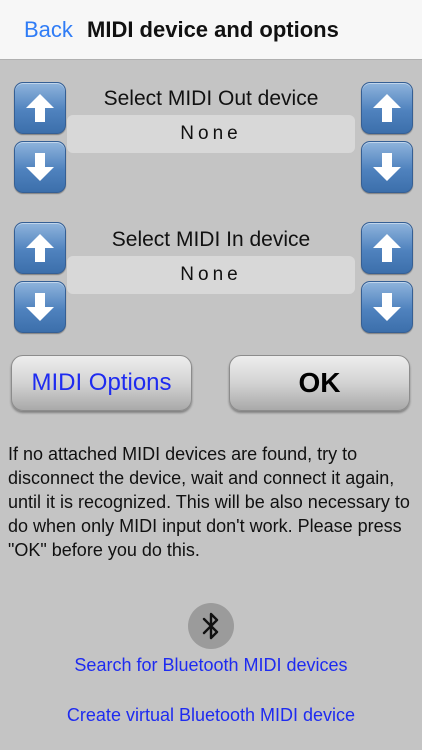 The width and height of the screenshot is (422, 750). What do you see at coordinates (211, 98) in the screenshot?
I see `midi-out-label: Select MIDI Out device` at bounding box center [211, 98].